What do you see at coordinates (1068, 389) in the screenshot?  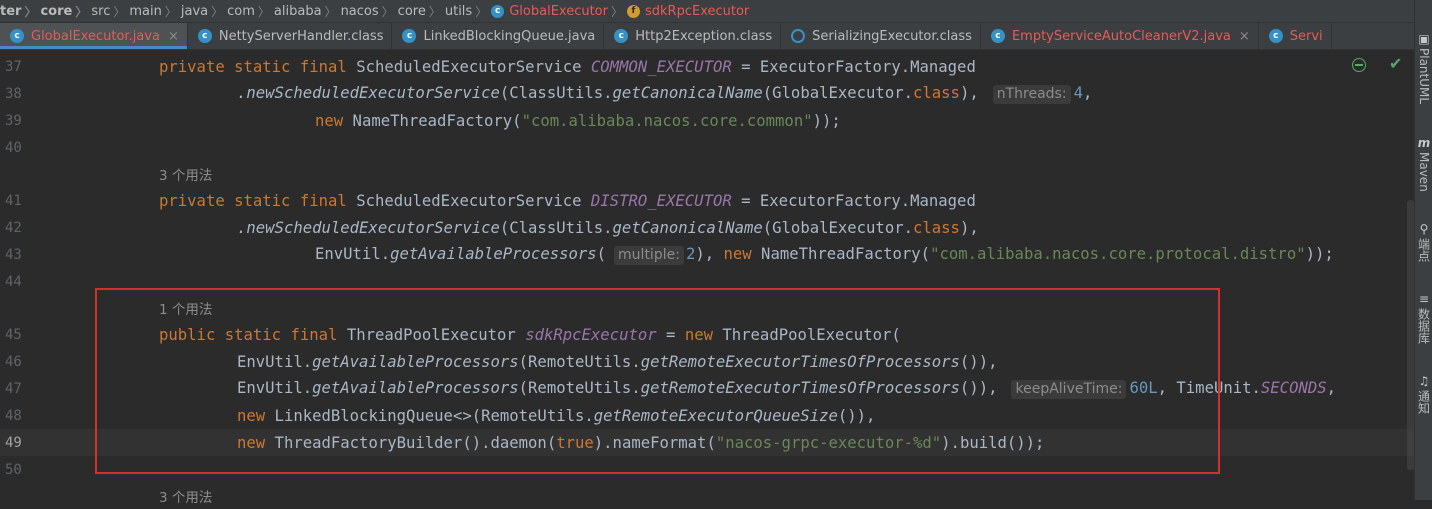 I see `parameter-hint: keepAliveTime:` at bounding box center [1068, 389].